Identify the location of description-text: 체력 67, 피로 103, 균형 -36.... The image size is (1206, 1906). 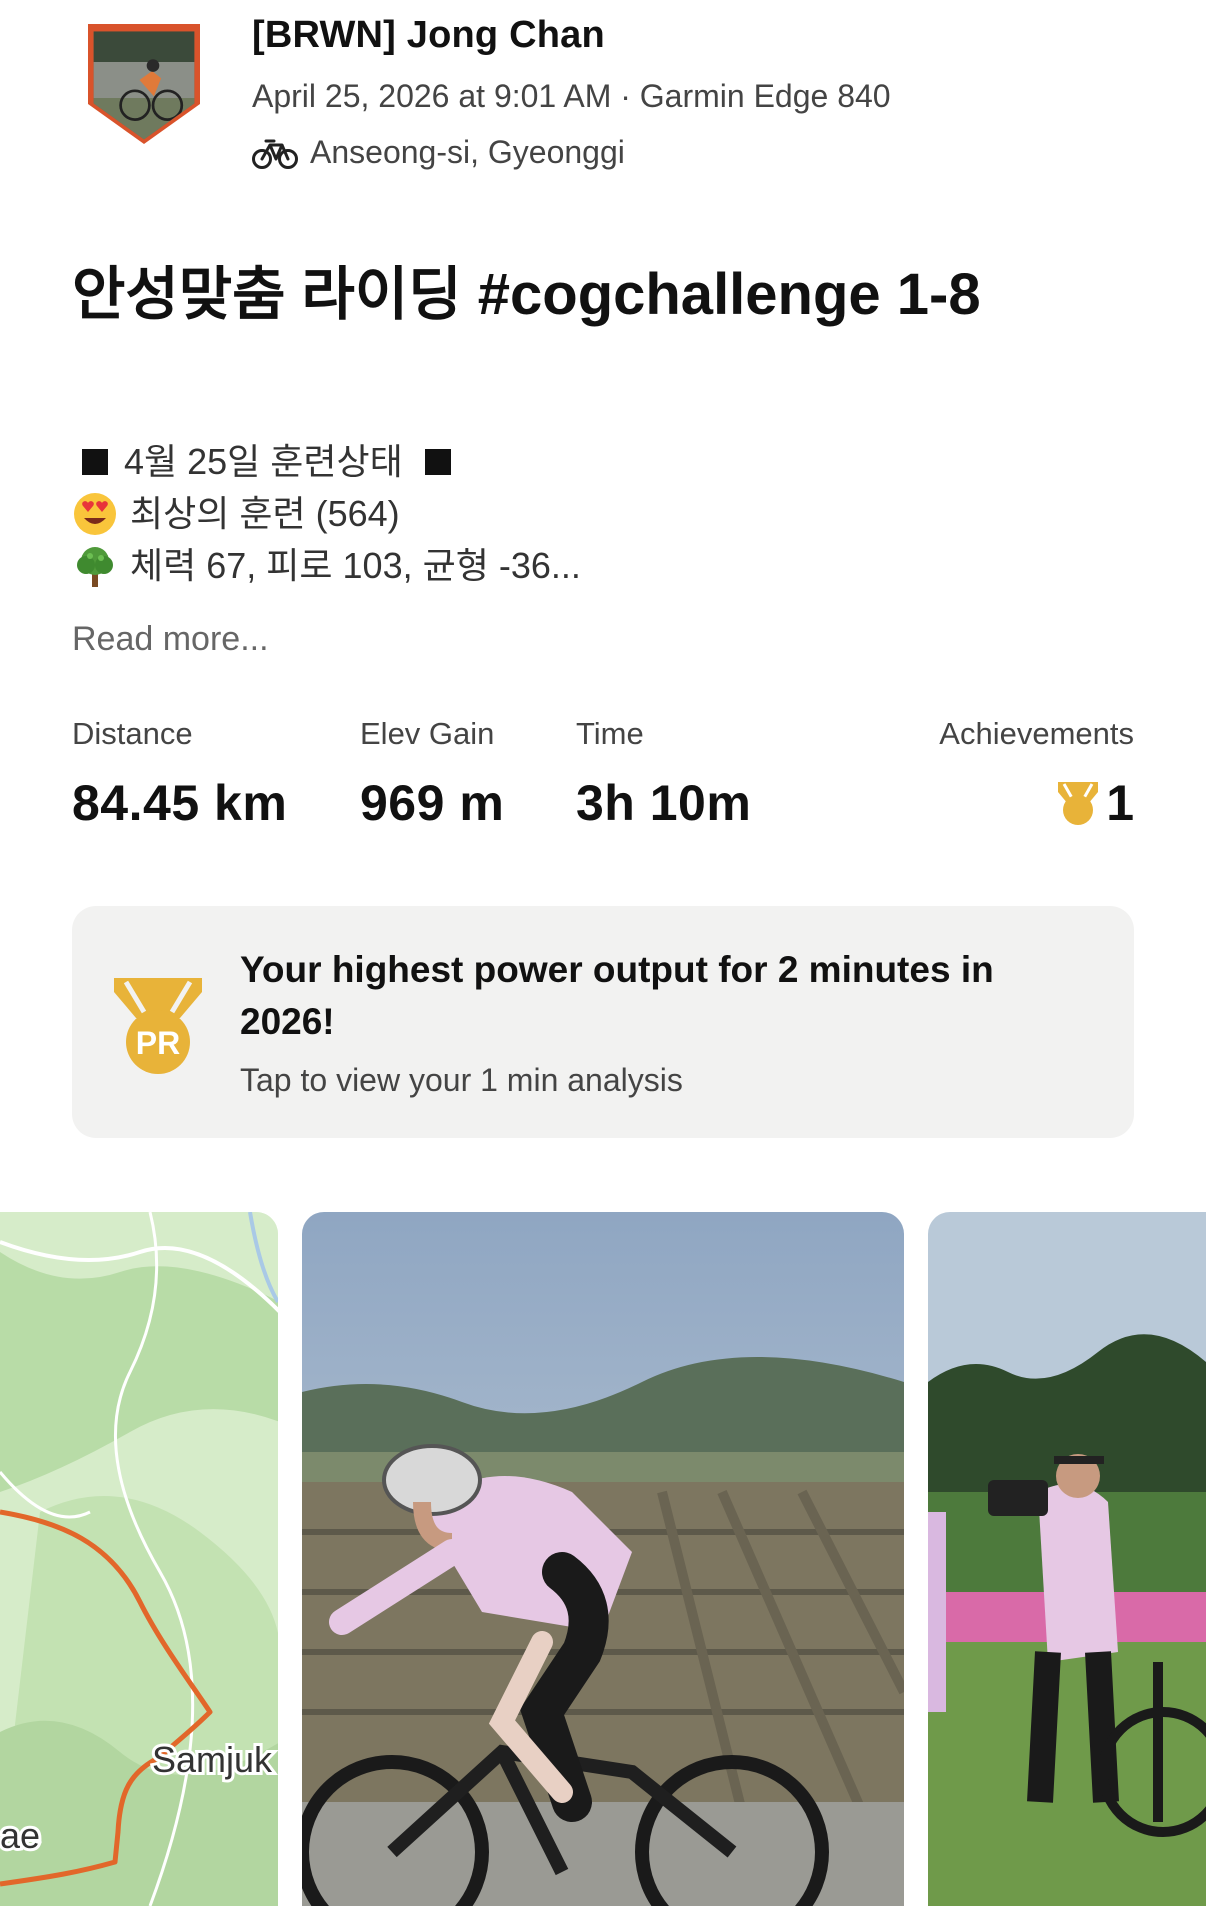
(355, 565).